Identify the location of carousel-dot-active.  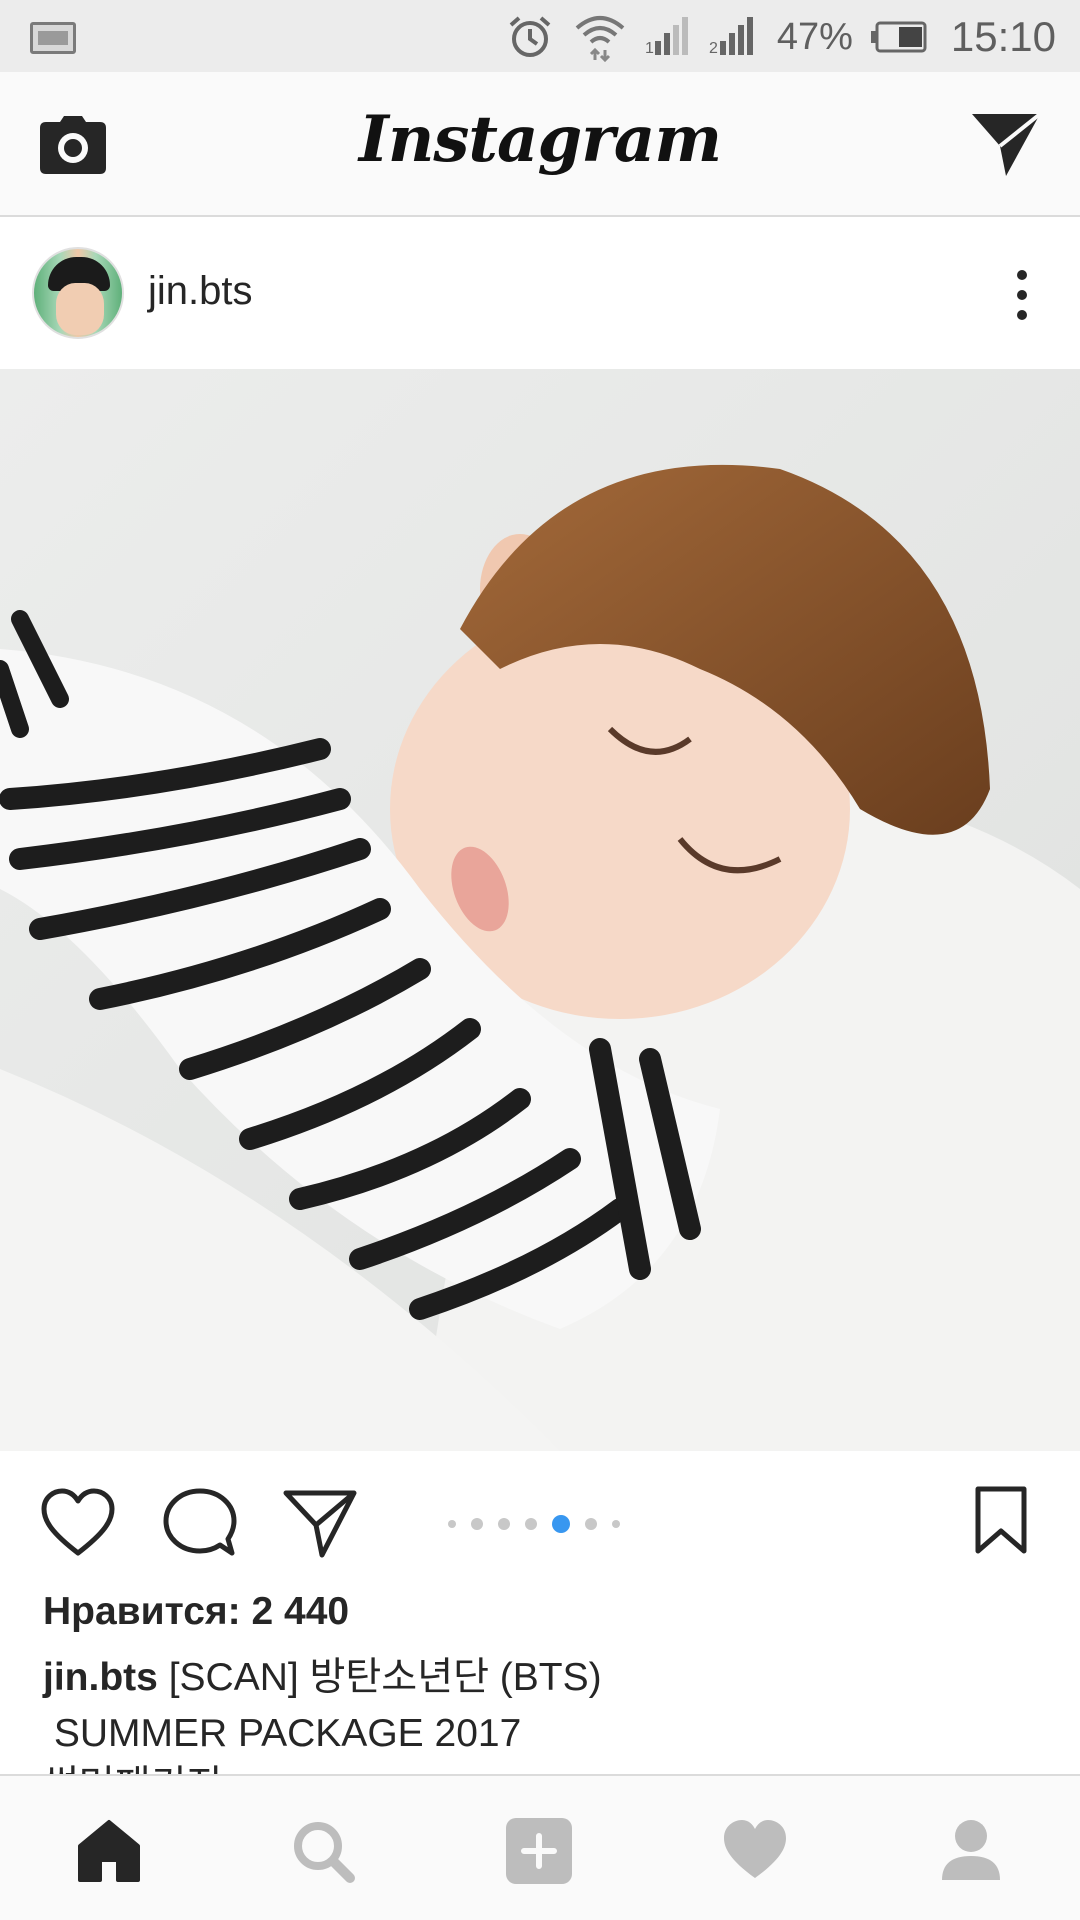
(561, 1524).